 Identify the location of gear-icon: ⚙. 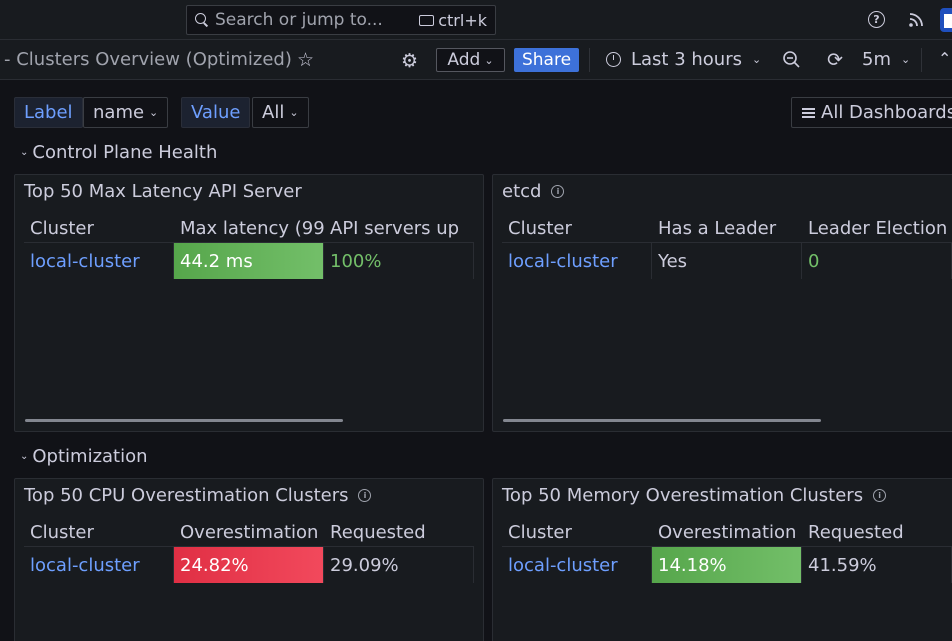
(409, 61).